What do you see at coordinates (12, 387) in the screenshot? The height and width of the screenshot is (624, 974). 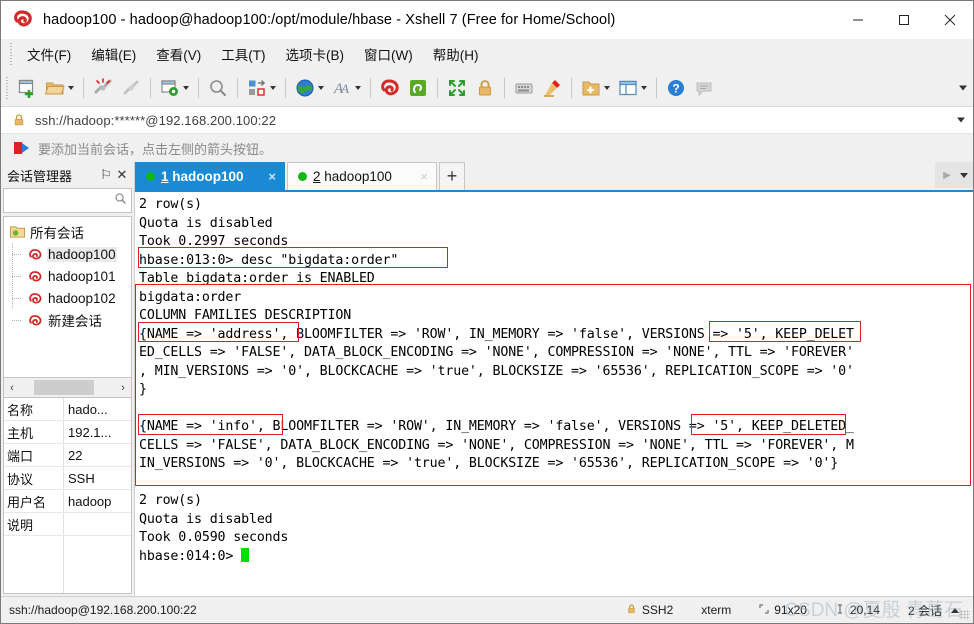 I see `scroll-left-icon: ‹` at bounding box center [12, 387].